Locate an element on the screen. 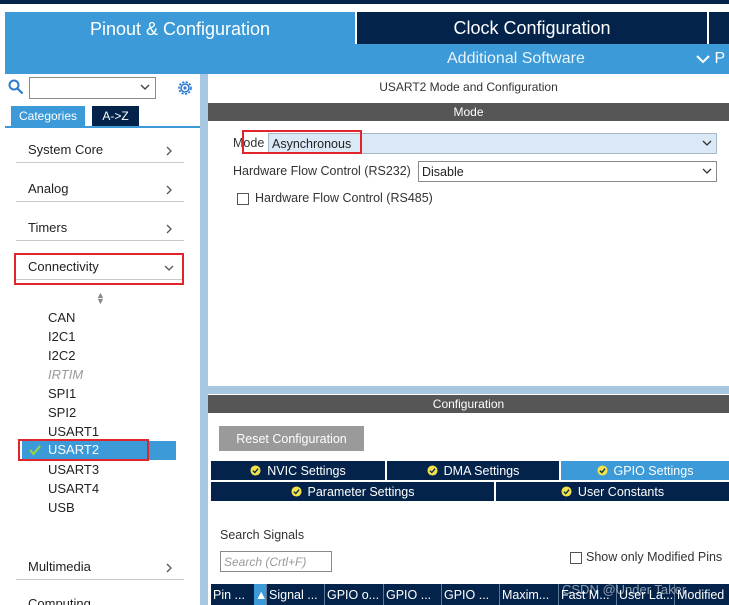  hw-flow-rs232-label: Hardware Flow Control (RS232) is located at coordinates (322, 171).